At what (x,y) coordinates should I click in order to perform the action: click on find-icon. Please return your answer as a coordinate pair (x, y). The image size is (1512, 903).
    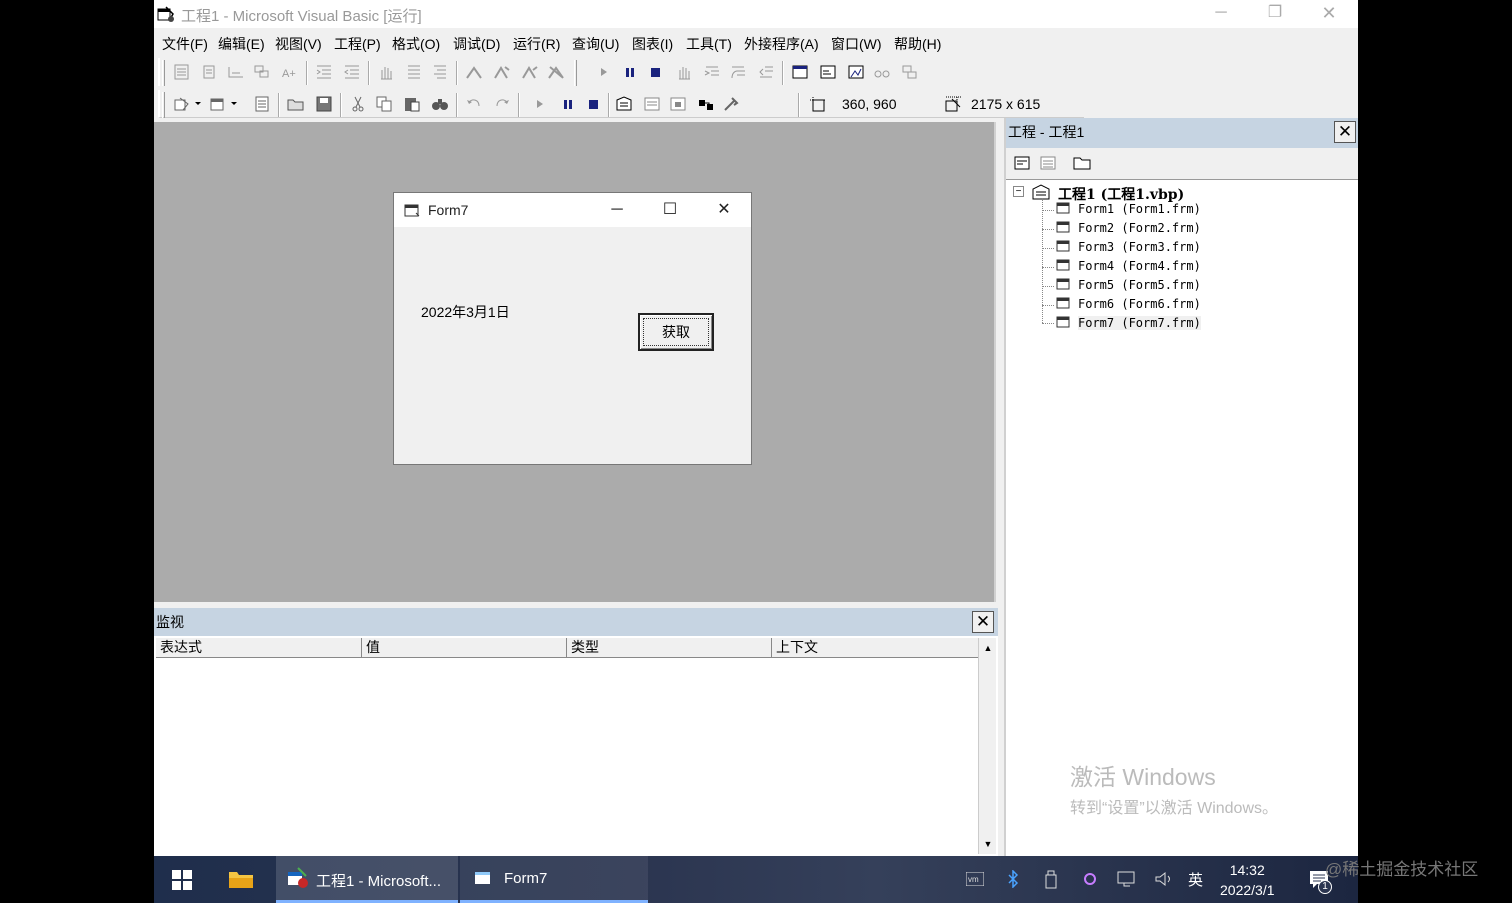
    Looking at the image, I should click on (440, 104).